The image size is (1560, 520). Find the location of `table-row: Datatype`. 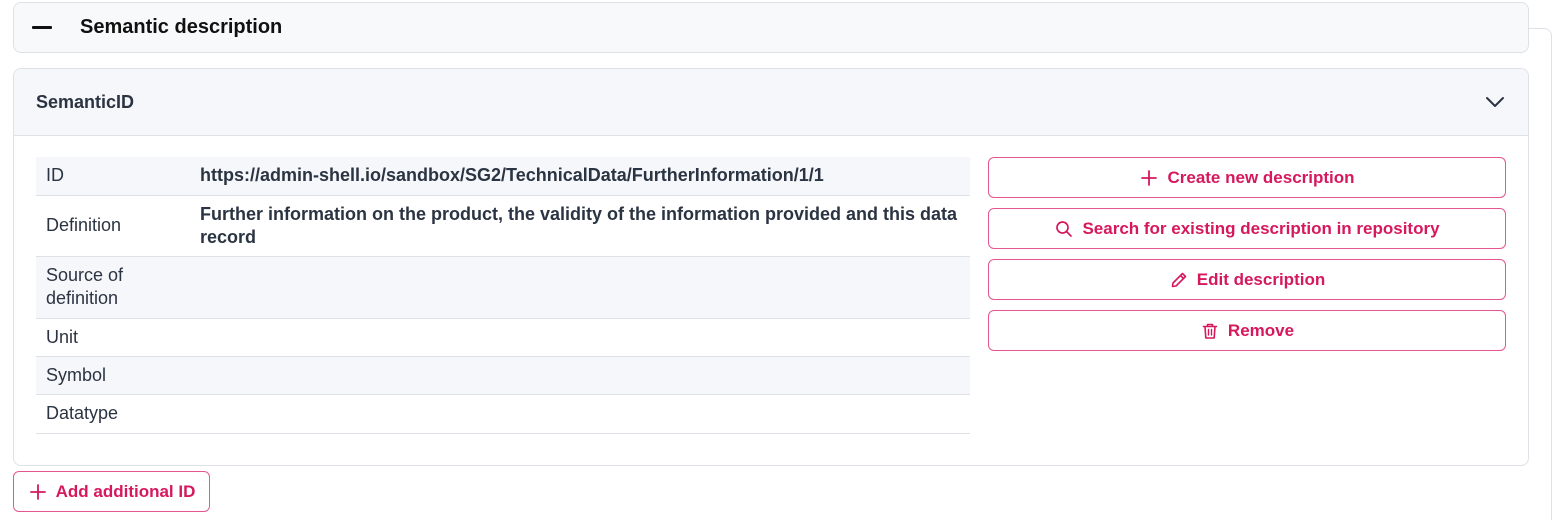

table-row: Datatype is located at coordinates (503, 414).